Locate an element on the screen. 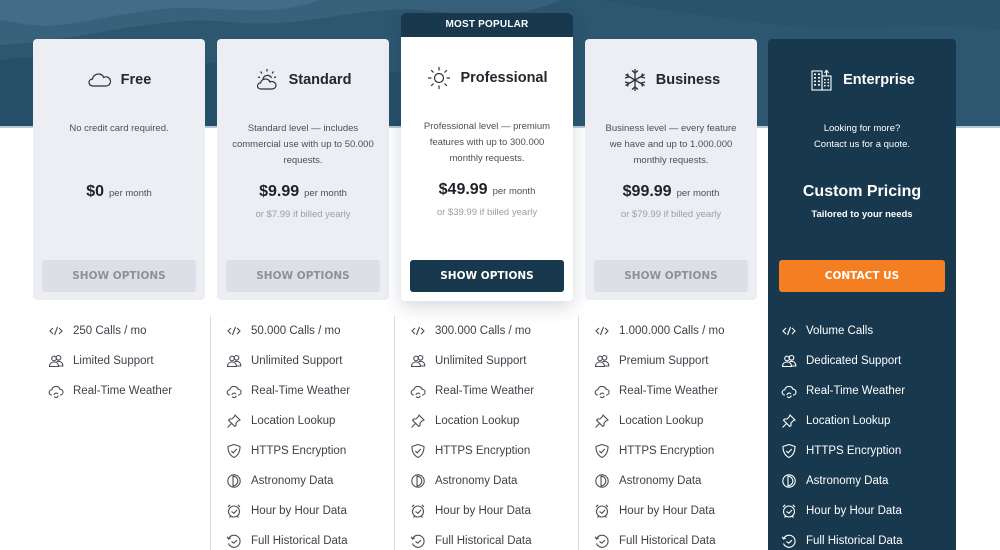  yearly-price is located at coordinates (119, 217).